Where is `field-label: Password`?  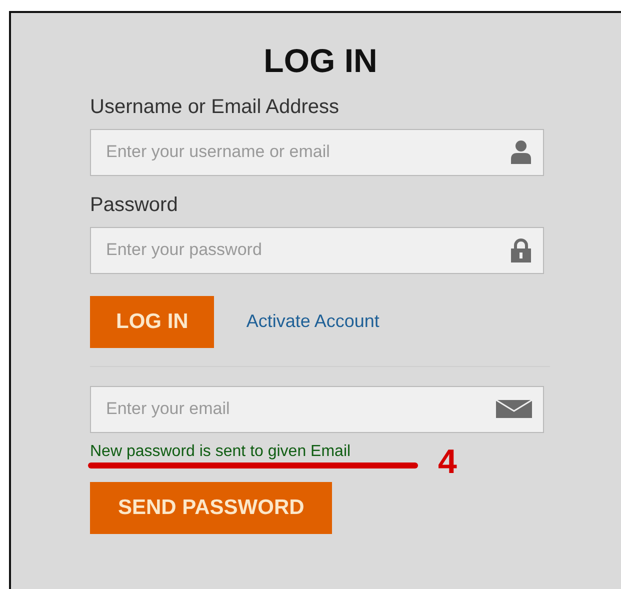
field-label: Password is located at coordinates (134, 204).